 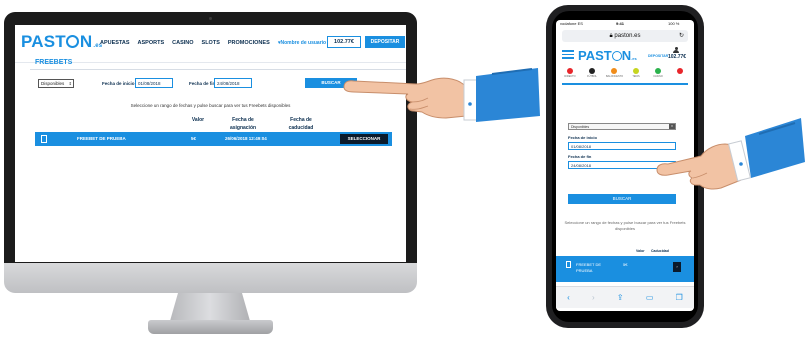 What do you see at coordinates (676, 50) in the screenshot?
I see `user-icon` at bounding box center [676, 50].